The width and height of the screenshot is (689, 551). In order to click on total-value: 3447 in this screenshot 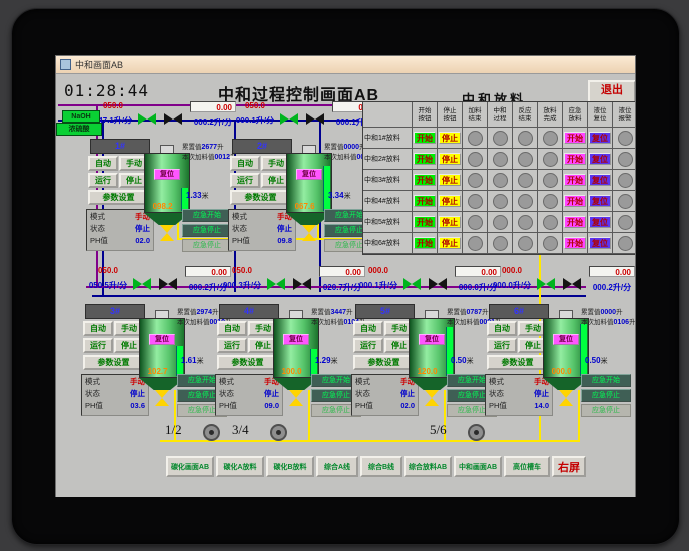, I will do `click(338, 312)`.